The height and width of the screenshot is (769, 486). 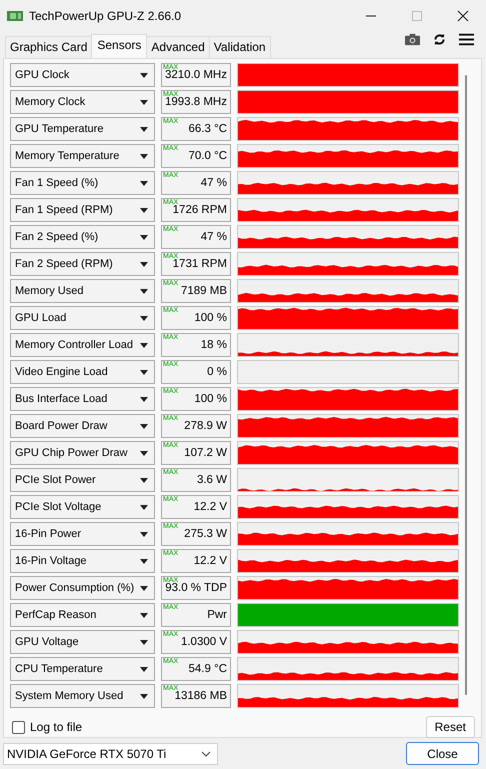 I want to click on tab: Sensors, so click(x=119, y=46).